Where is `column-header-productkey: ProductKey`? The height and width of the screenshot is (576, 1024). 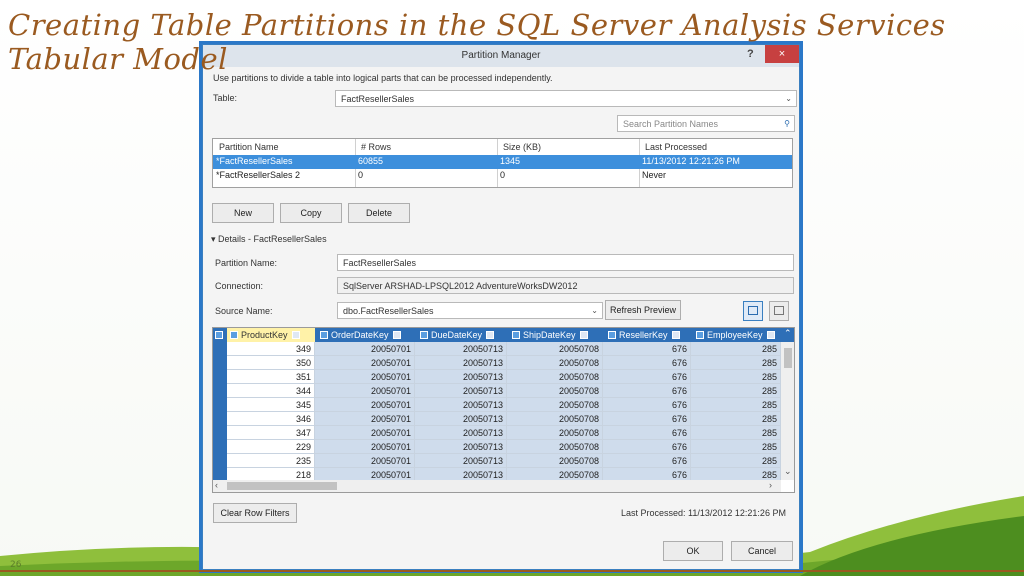
column-header-productkey: ProductKey is located at coordinates (271, 335).